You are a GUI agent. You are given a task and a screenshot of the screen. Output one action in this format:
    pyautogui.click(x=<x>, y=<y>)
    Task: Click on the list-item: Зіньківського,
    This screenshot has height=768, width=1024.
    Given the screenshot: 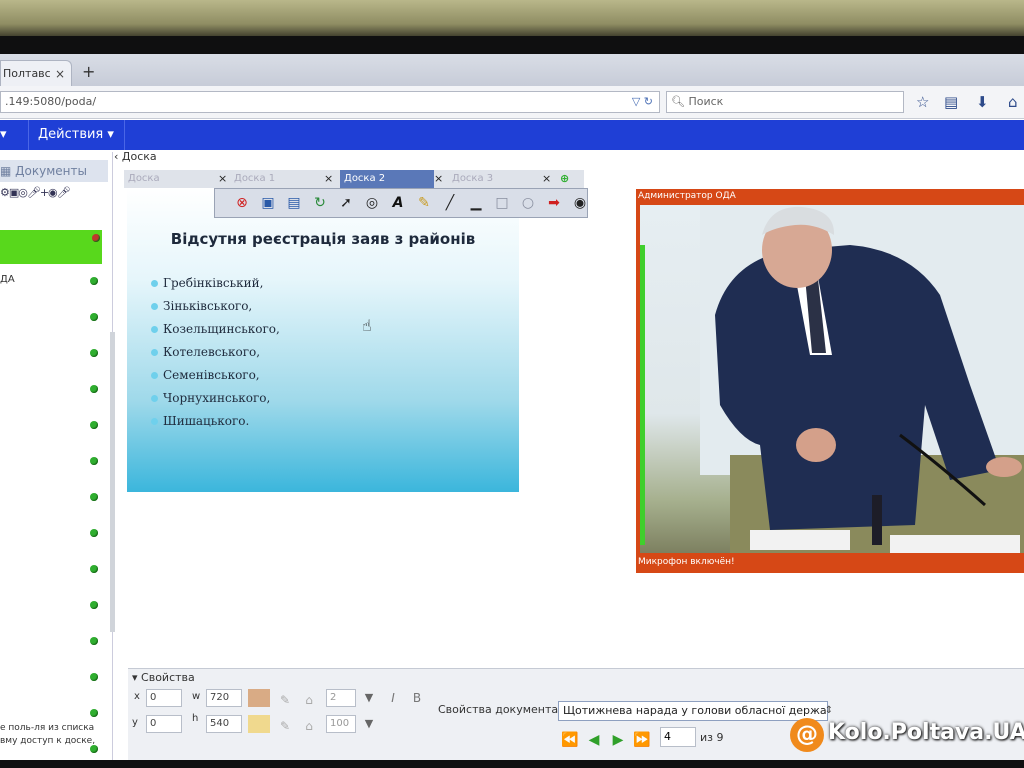 What is the action you would take?
    pyautogui.click(x=215, y=306)
    